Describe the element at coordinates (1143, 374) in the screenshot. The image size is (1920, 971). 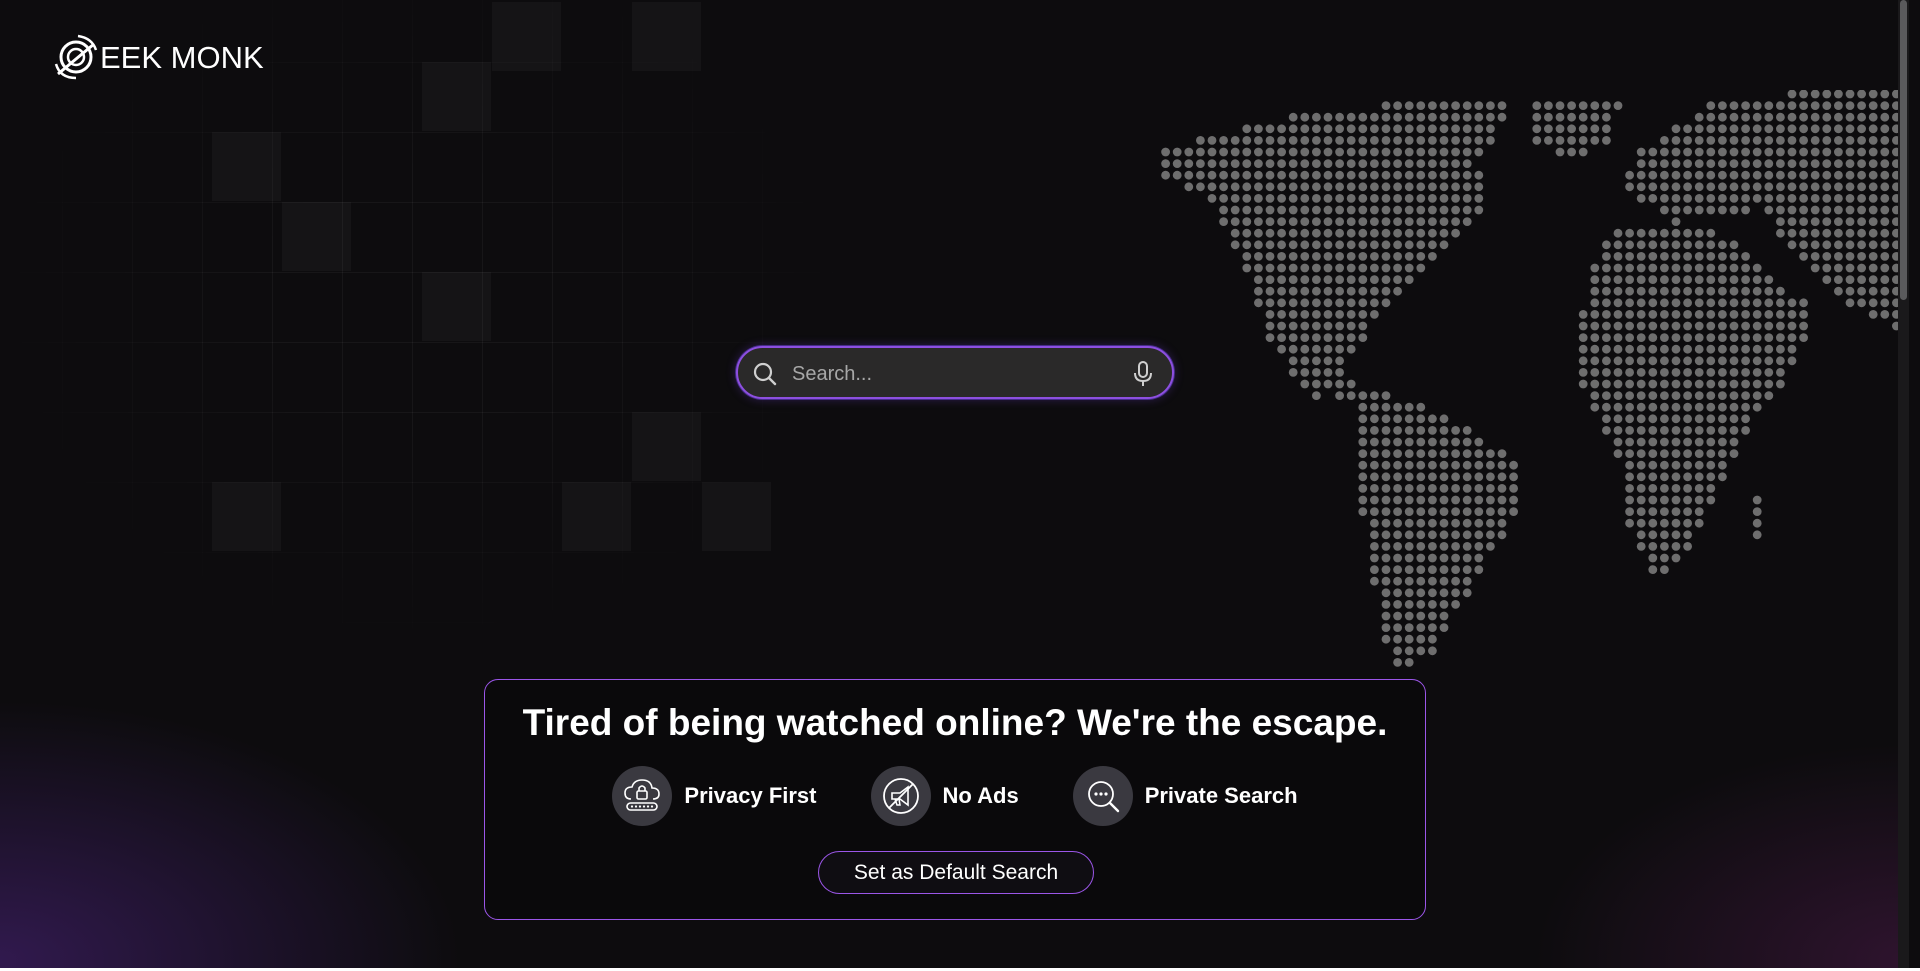
I see `microphone-icon` at that location.